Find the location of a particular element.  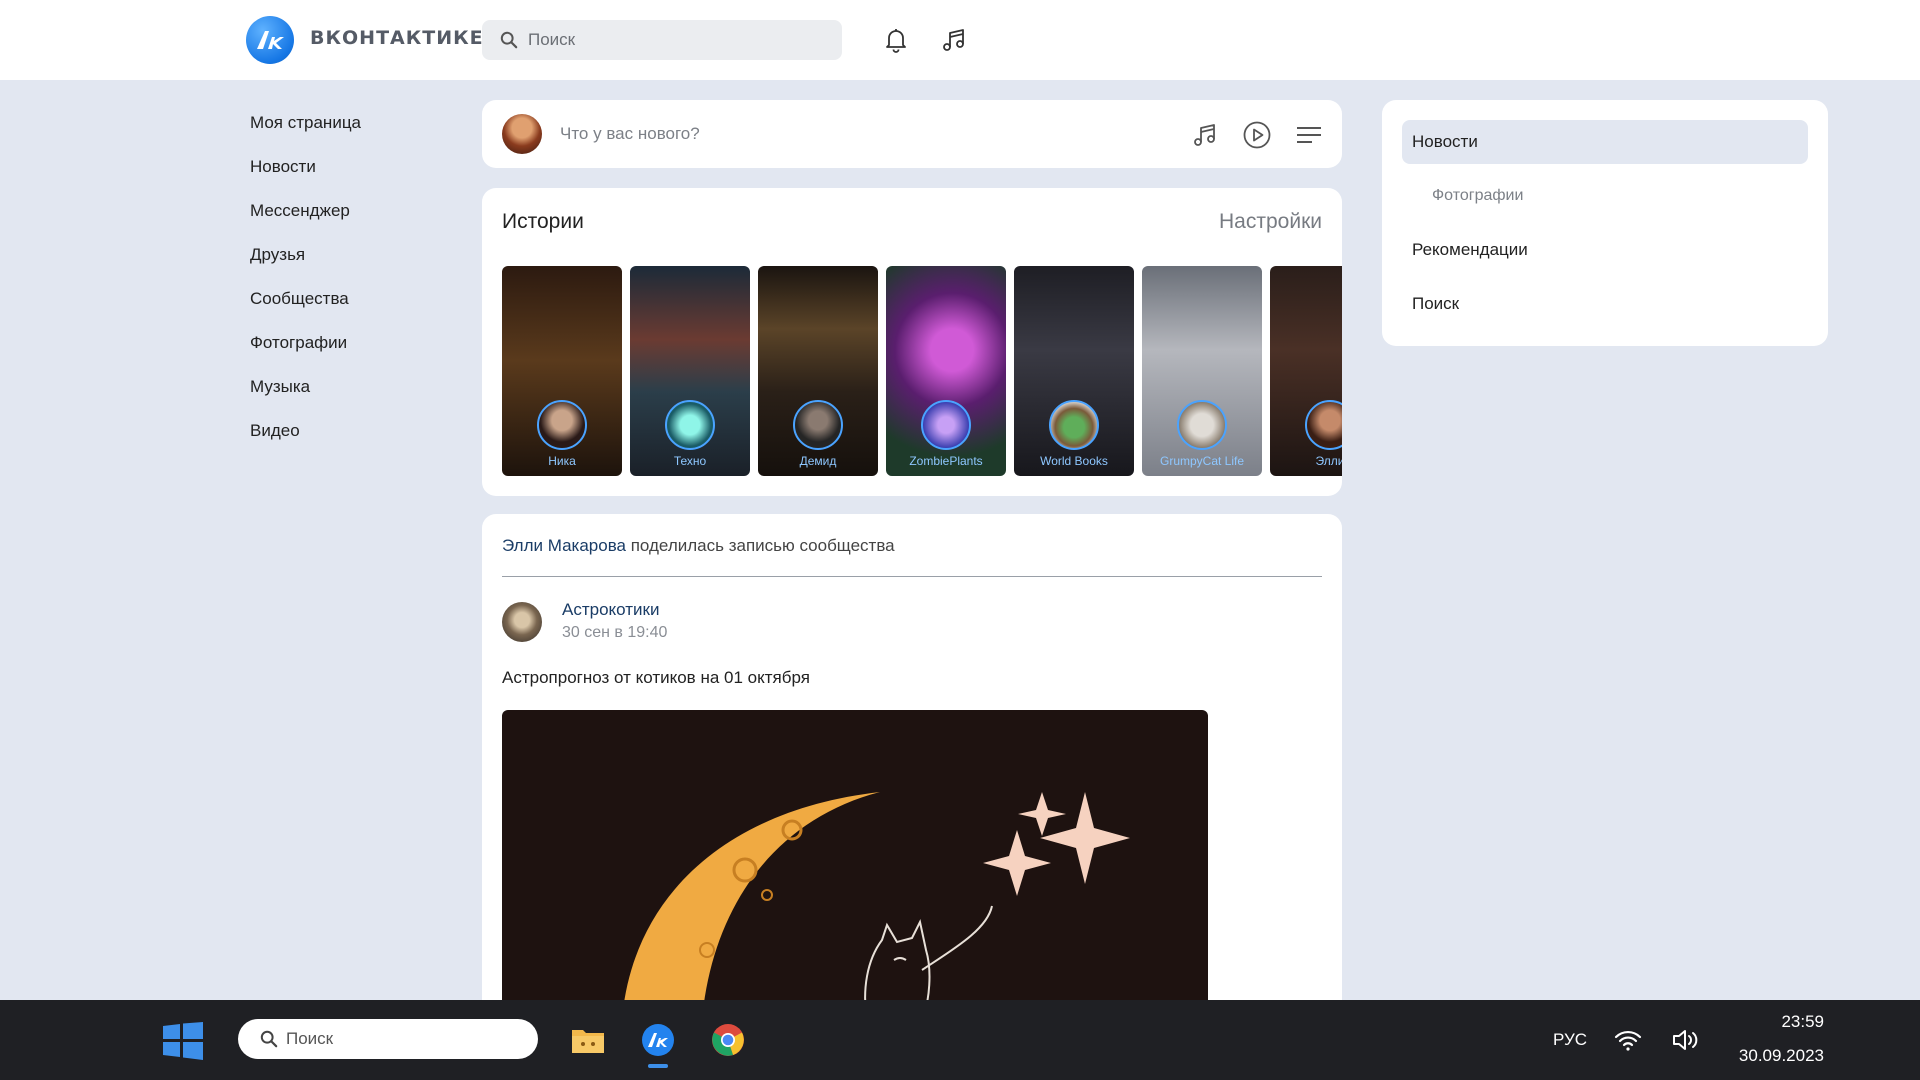

search-input: Поиск is located at coordinates (662, 40).